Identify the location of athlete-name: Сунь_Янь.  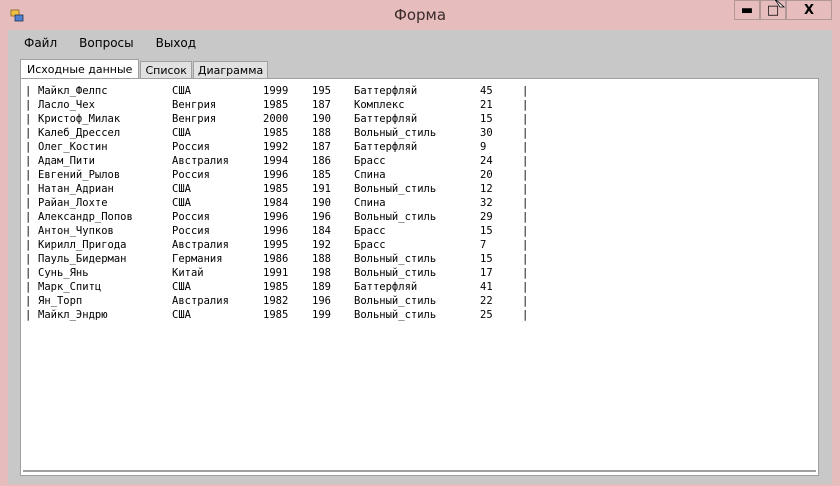
(63, 273).